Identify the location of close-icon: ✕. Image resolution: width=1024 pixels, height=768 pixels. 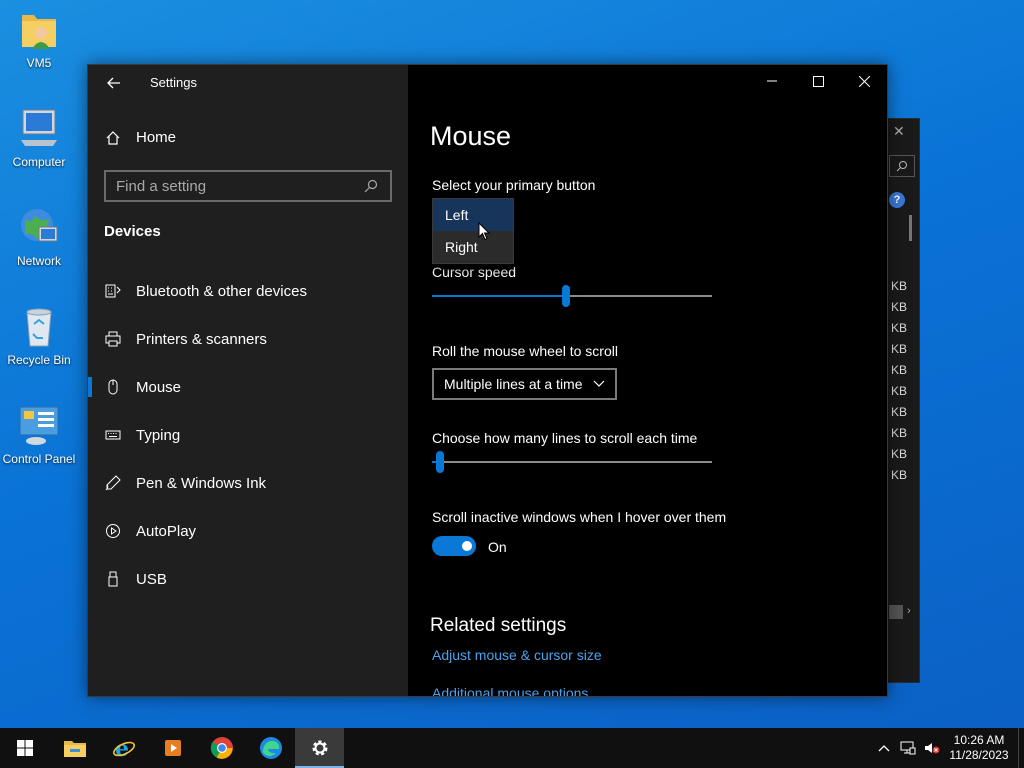
(899, 131).